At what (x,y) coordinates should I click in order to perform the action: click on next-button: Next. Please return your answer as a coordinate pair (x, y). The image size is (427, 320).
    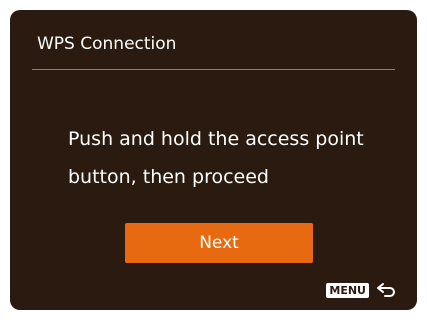
    Looking at the image, I should click on (219, 243).